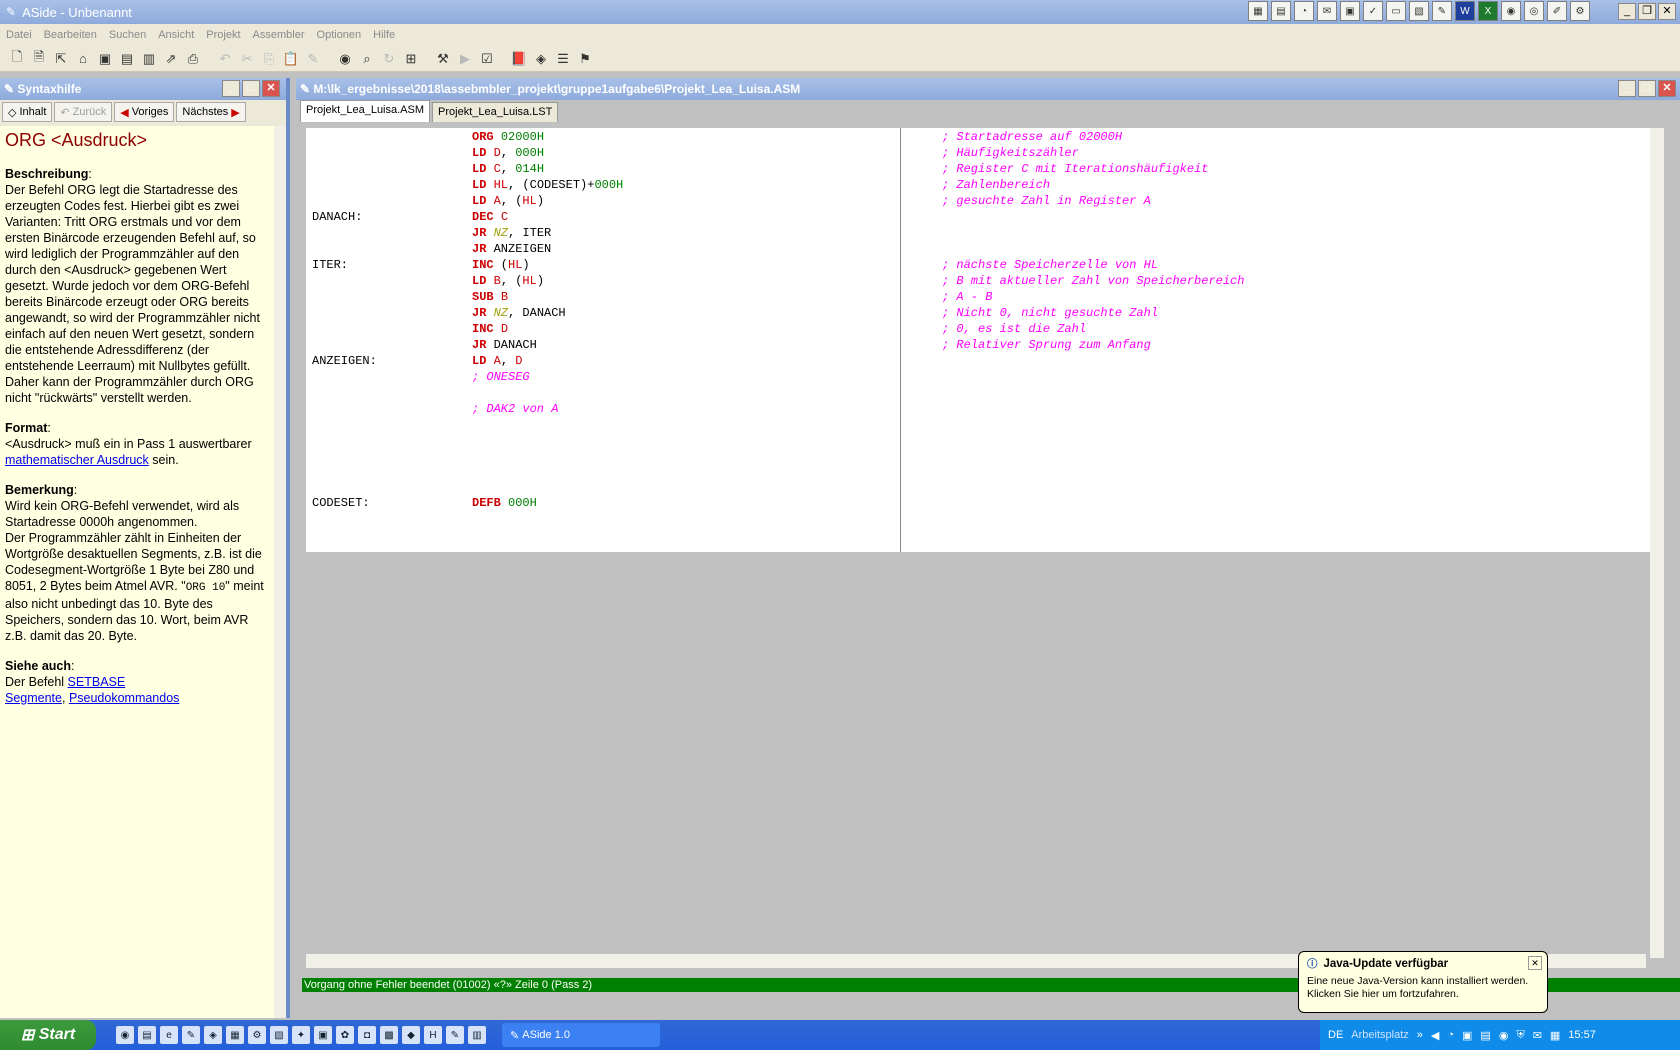  I want to click on find-icon: ⌕, so click(367, 59).